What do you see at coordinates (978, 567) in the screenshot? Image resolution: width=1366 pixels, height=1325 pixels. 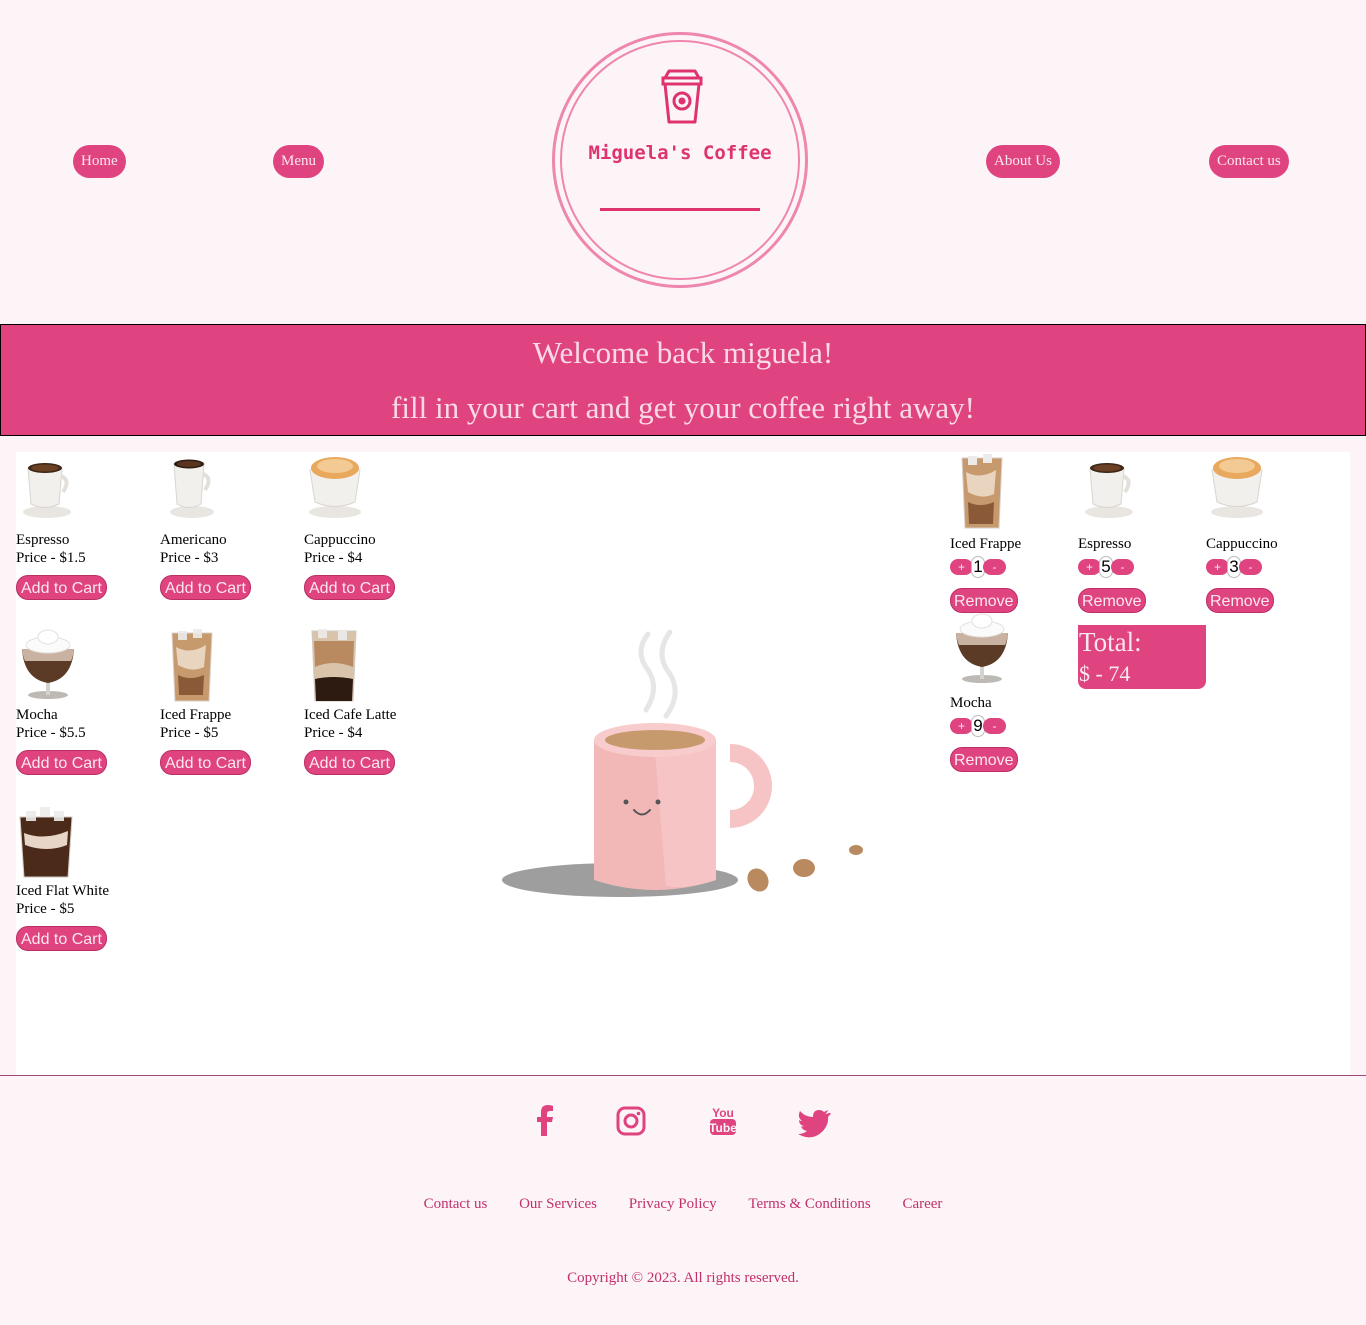 I see `quantity-stepper: + 1 -` at bounding box center [978, 567].